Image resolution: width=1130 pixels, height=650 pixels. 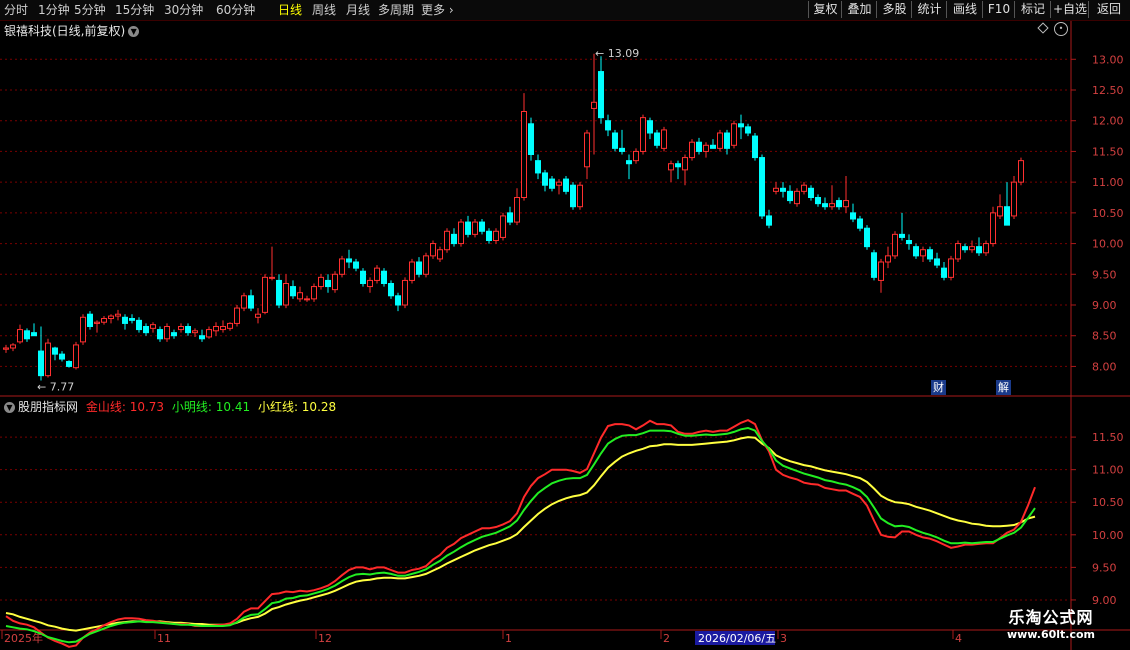 I want to click on date-label: 2, so click(x=666, y=638).